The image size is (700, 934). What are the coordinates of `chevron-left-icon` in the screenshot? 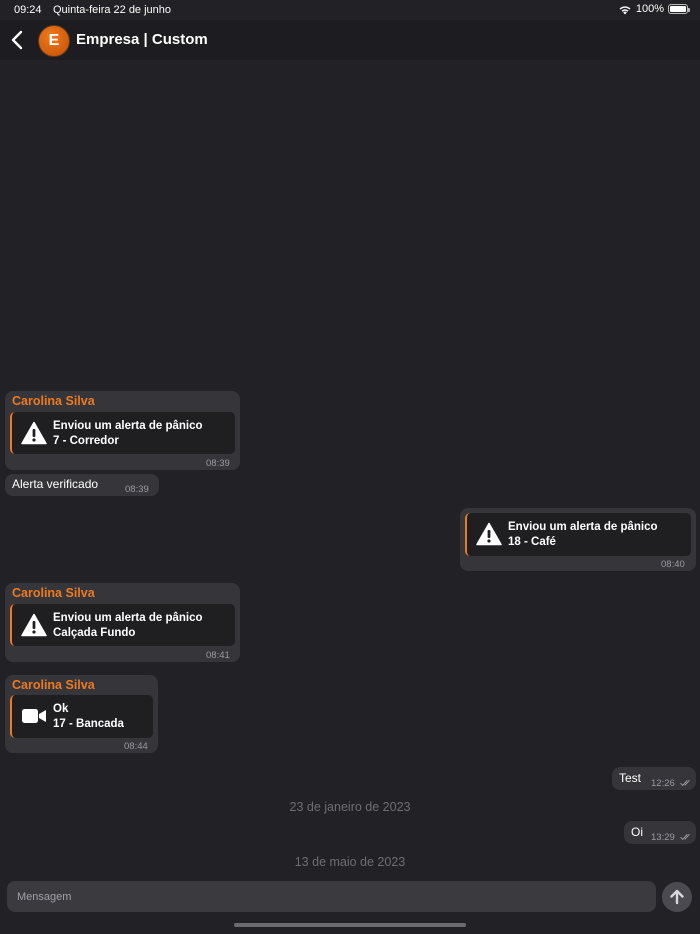 It's located at (17, 40).